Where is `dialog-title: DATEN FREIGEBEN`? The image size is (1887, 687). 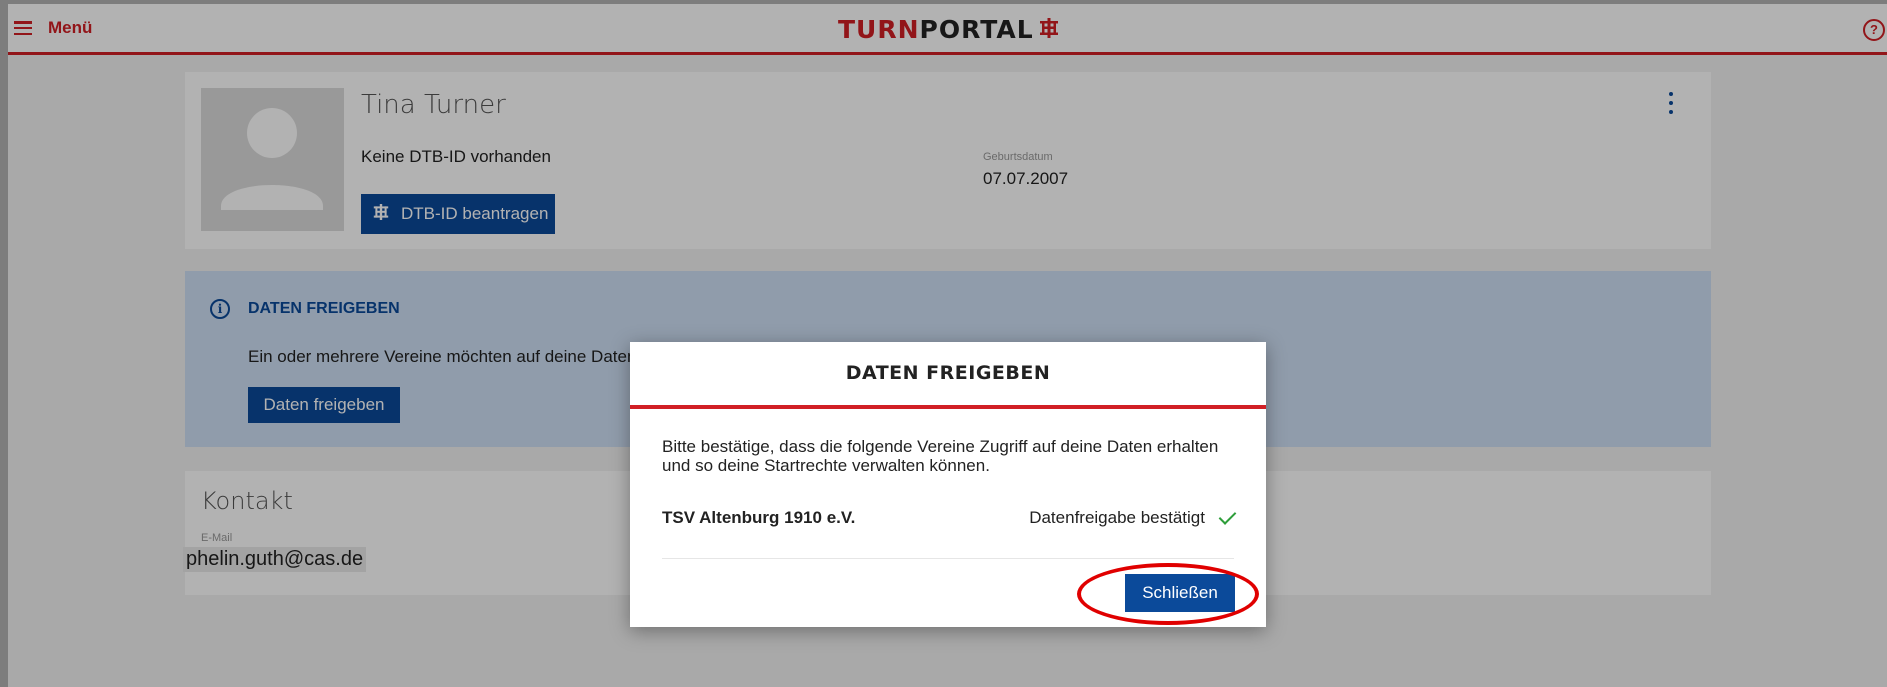
dialog-title: DATEN FREIGEBEN is located at coordinates (948, 375).